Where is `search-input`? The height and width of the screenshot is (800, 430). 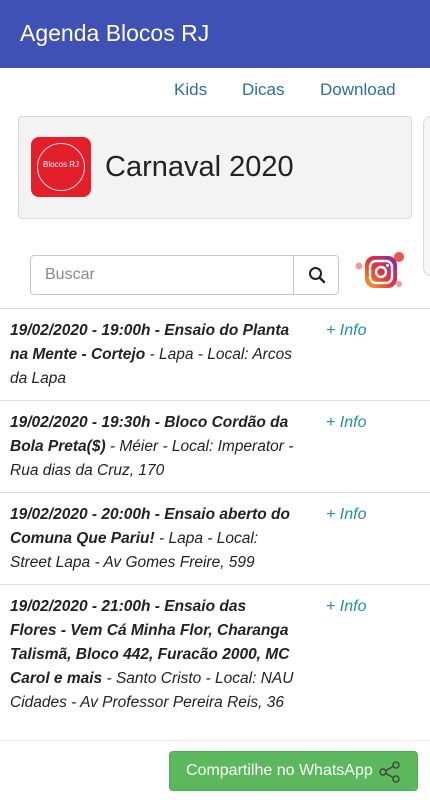
search-input is located at coordinates (162, 275).